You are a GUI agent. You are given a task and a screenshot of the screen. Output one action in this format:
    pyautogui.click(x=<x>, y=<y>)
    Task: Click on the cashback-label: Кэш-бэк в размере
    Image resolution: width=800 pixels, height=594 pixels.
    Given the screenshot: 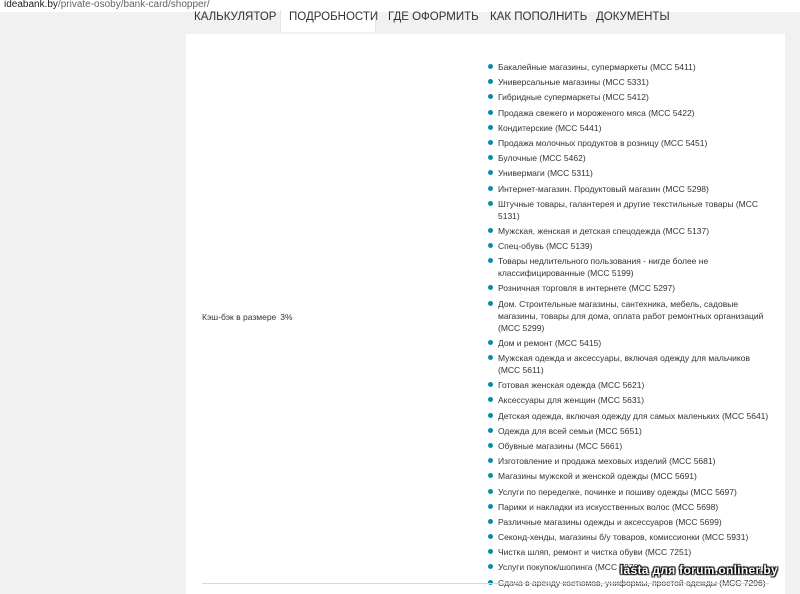 What is the action you would take?
    pyautogui.click(x=239, y=317)
    